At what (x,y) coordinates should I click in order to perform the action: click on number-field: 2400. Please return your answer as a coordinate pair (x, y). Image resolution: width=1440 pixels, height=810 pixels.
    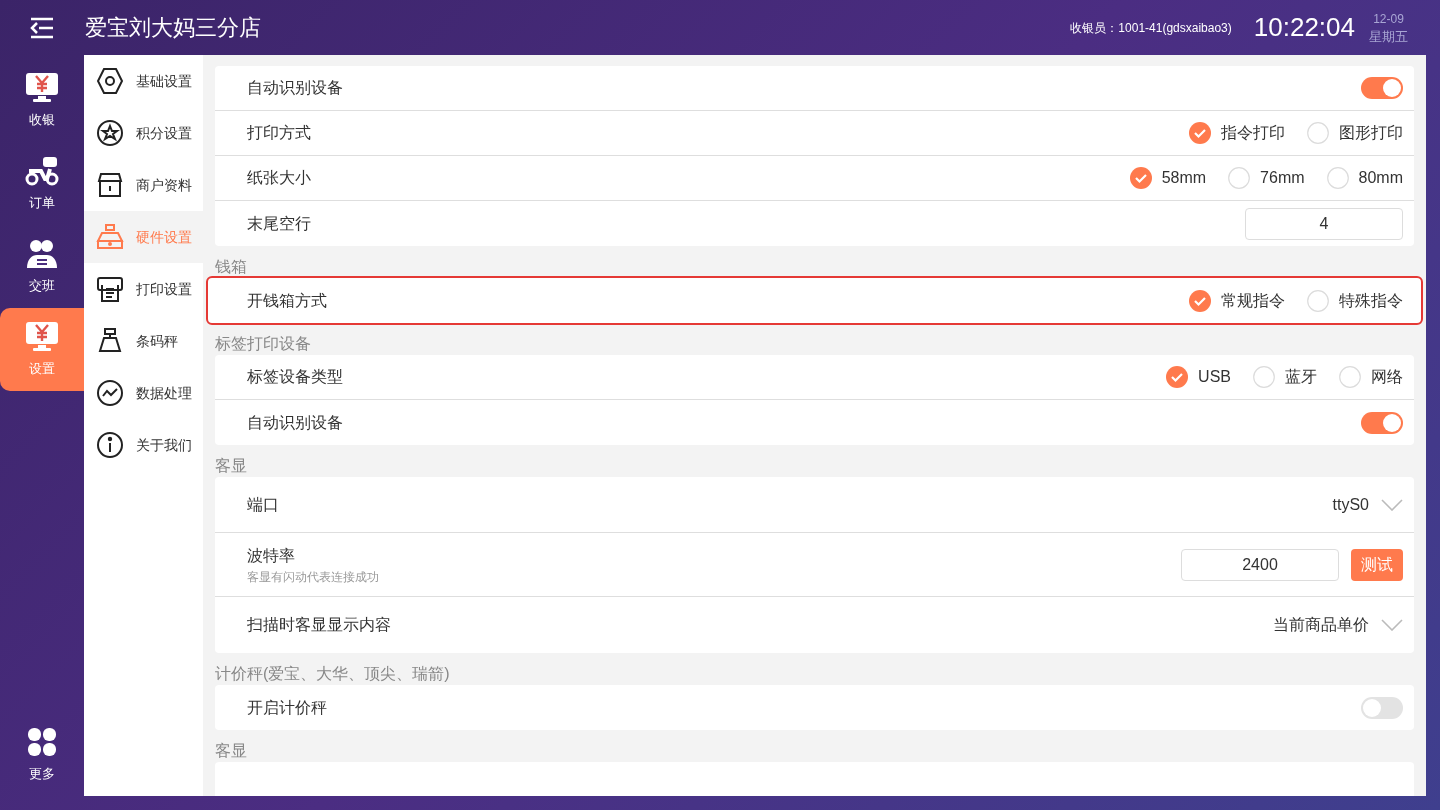
    Looking at the image, I should click on (1260, 564).